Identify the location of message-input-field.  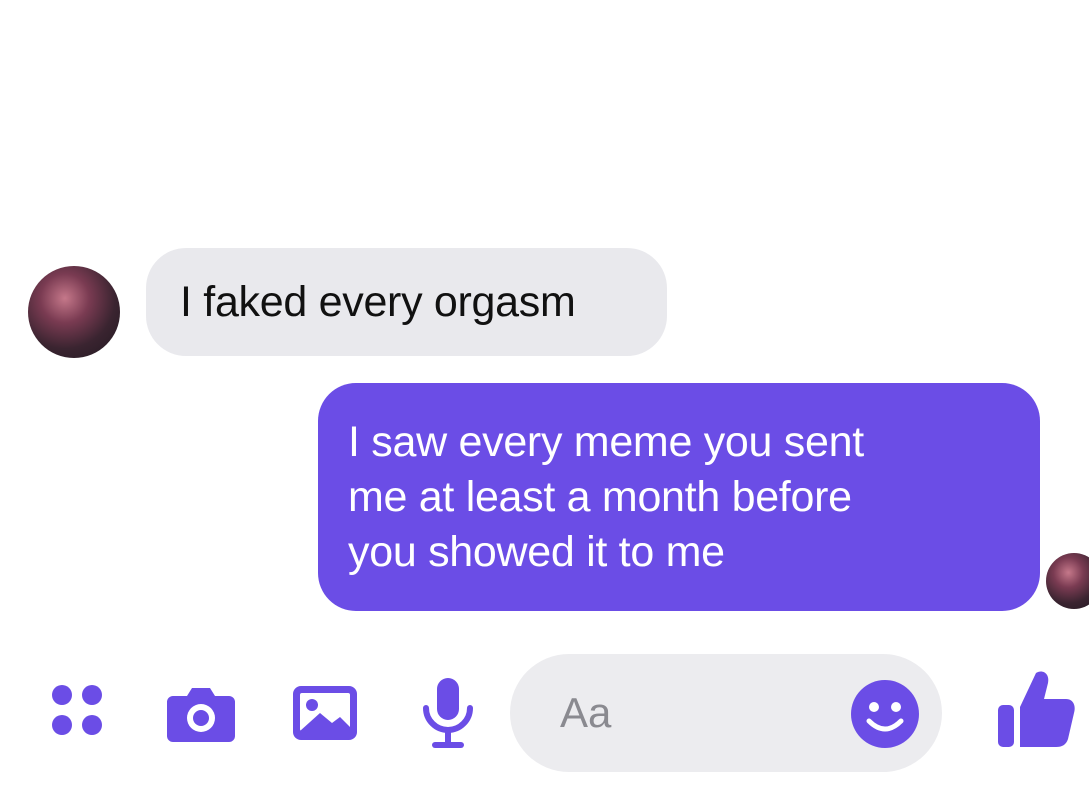
(726, 713).